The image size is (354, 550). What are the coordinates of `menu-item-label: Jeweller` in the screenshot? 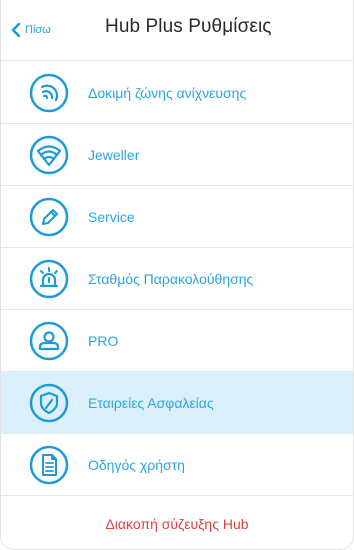 It's located at (114, 155).